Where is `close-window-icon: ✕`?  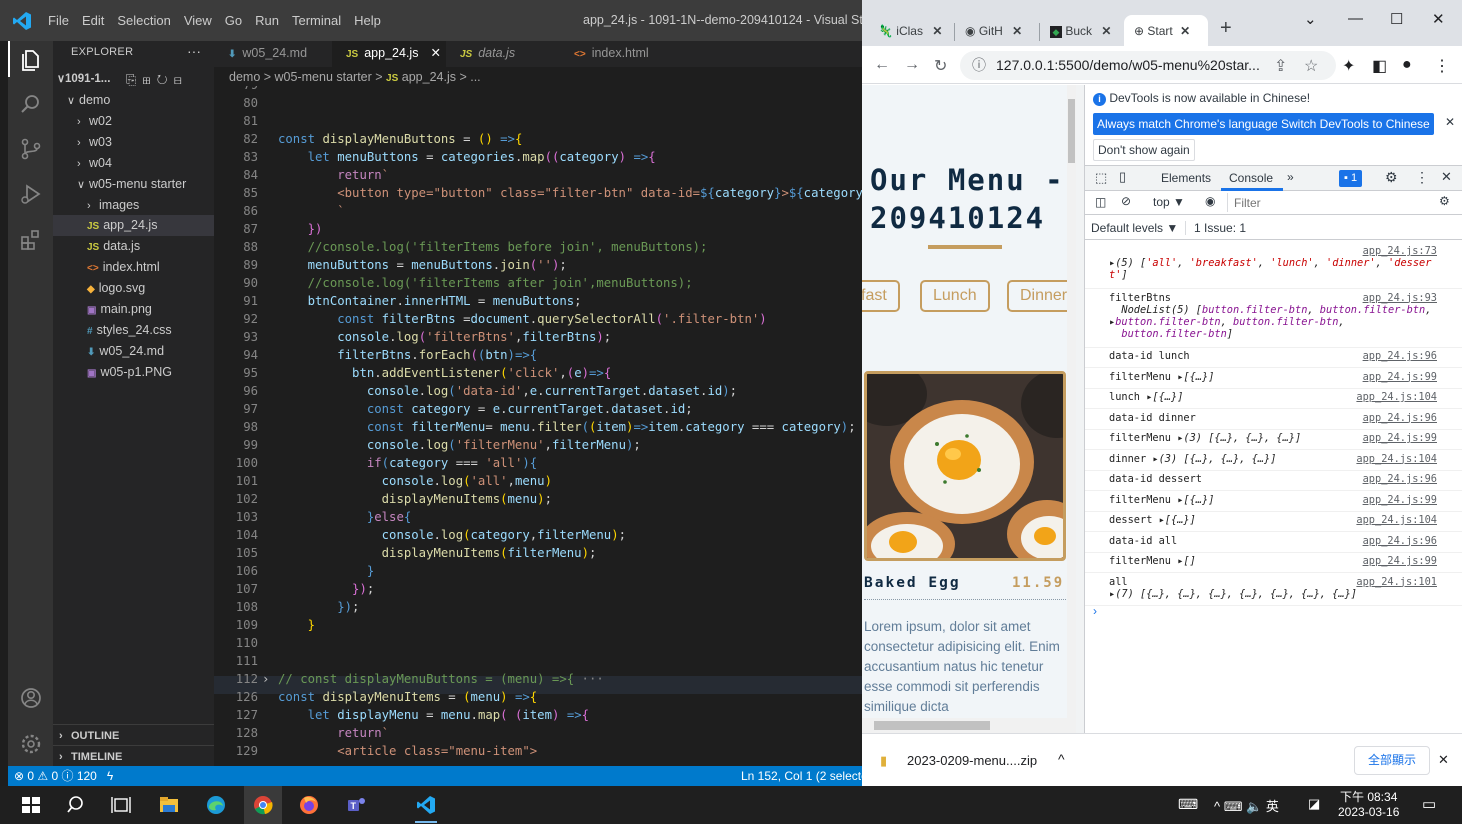 close-window-icon: ✕ is located at coordinates (1438, 19).